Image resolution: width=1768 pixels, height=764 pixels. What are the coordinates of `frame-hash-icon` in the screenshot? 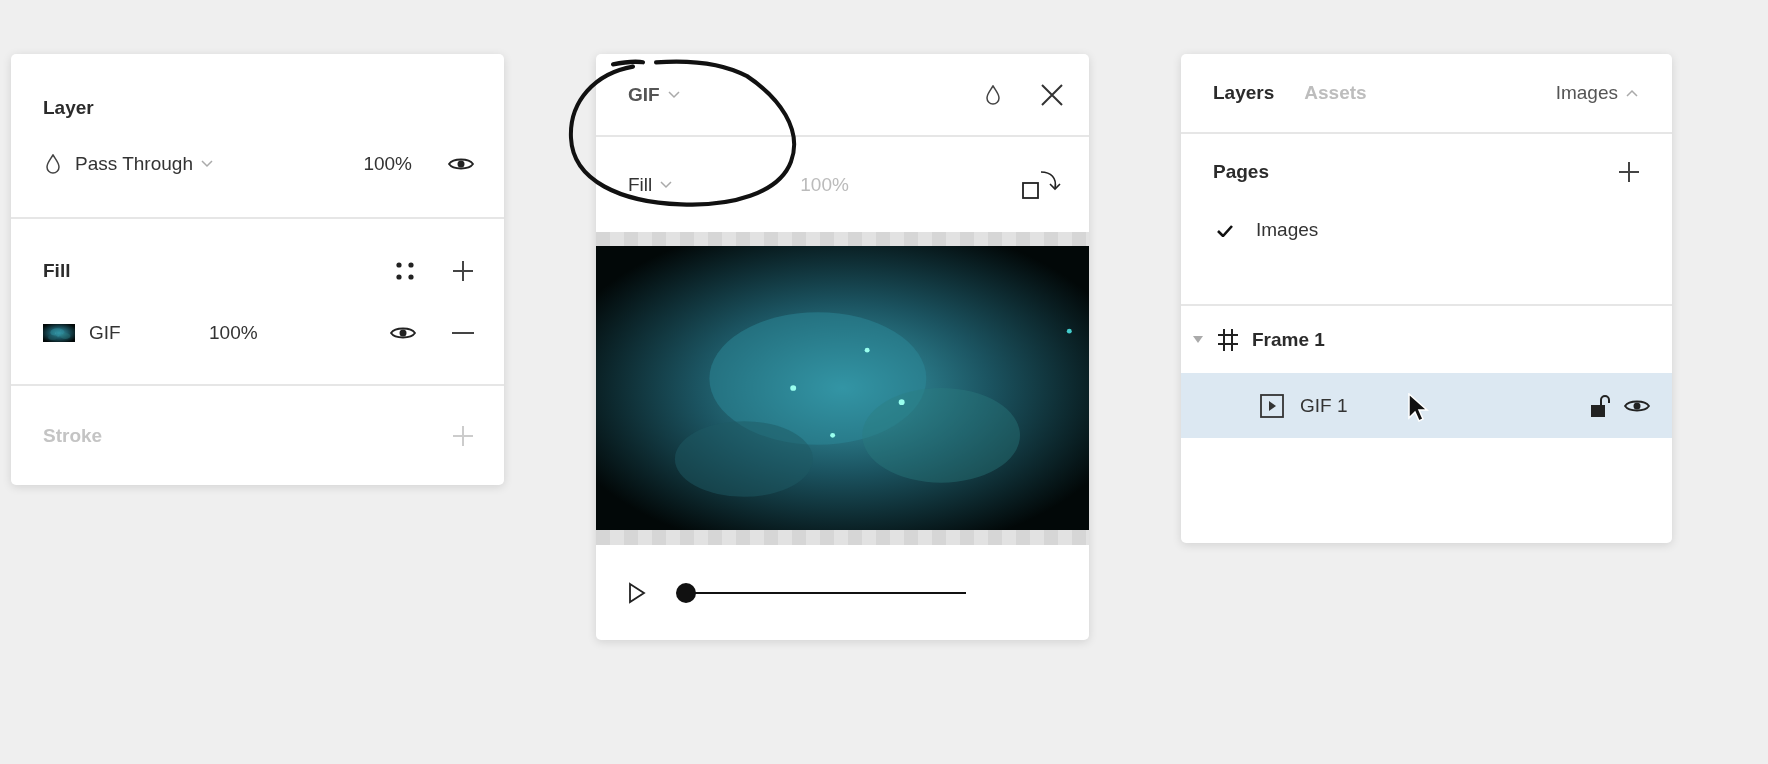 It's located at (1228, 339).